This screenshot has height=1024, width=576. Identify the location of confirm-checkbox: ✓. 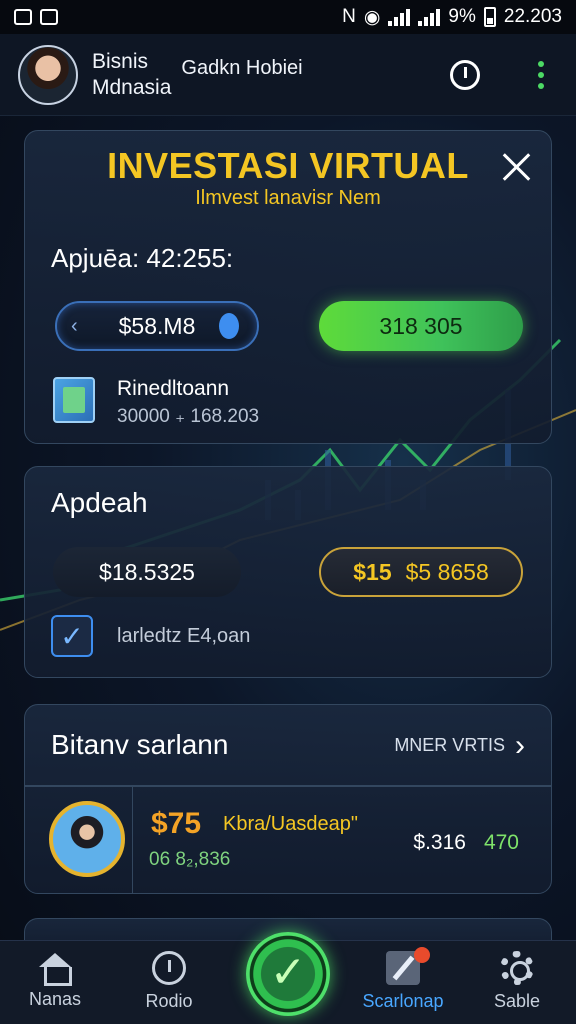
(72, 636).